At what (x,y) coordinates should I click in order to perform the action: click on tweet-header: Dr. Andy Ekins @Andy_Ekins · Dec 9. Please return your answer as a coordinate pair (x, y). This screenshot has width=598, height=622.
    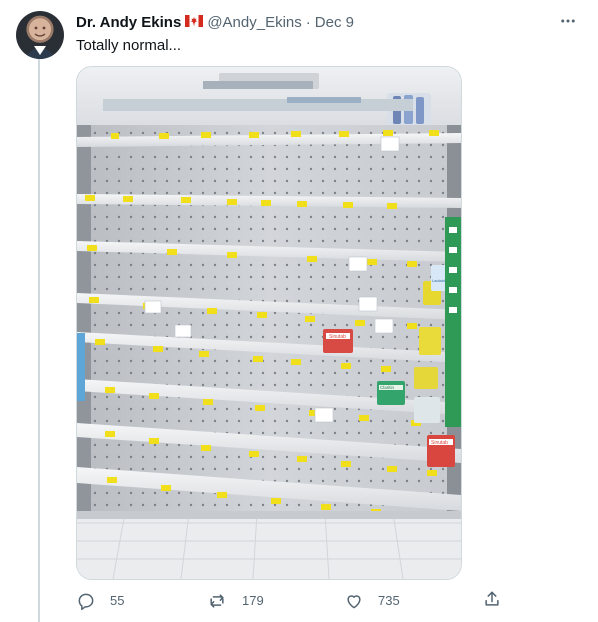
    Looking at the image, I should click on (215, 23).